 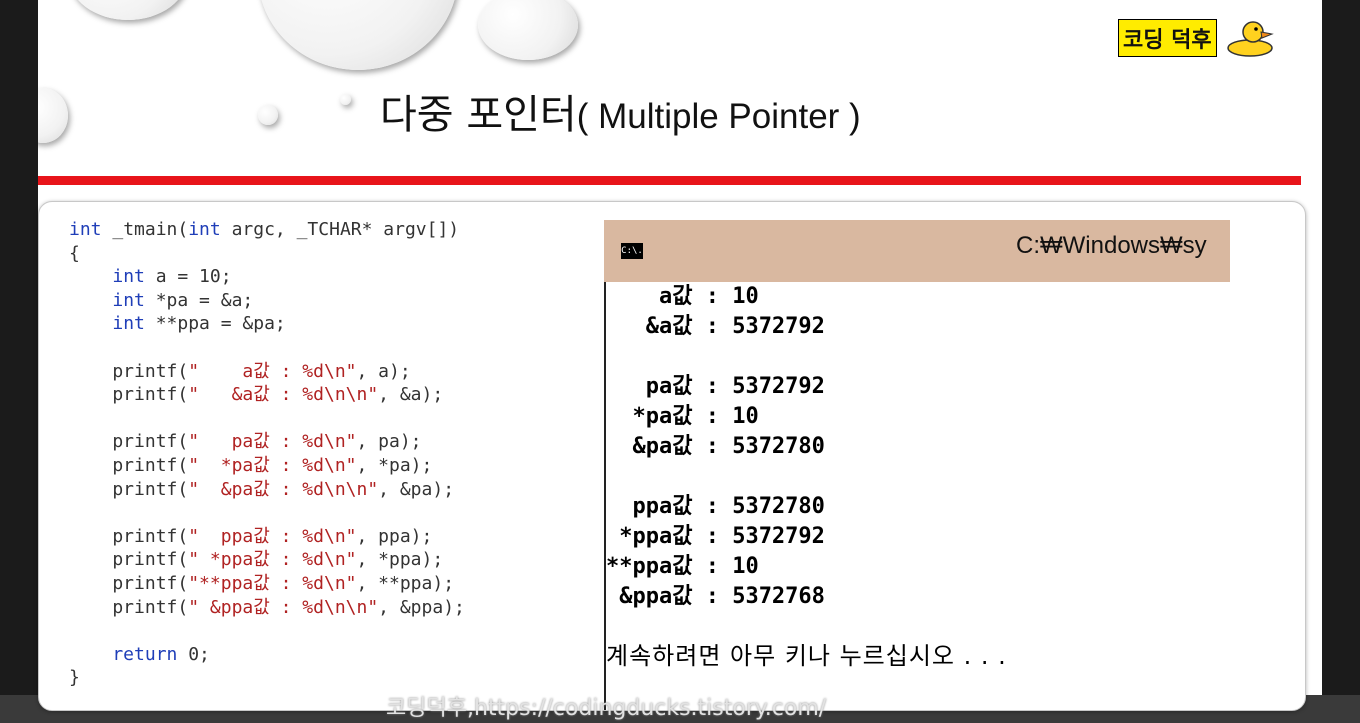 I want to click on code-token: " *ppa값 : %d\n", so click(x=272, y=560).